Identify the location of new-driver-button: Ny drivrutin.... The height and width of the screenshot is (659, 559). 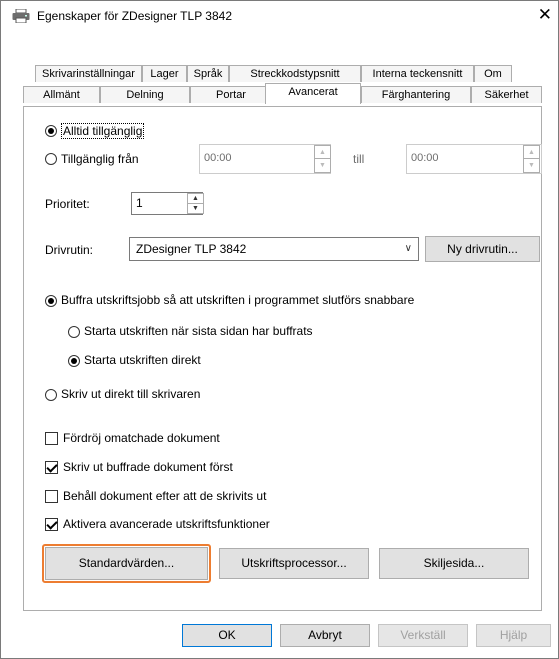
(482, 249).